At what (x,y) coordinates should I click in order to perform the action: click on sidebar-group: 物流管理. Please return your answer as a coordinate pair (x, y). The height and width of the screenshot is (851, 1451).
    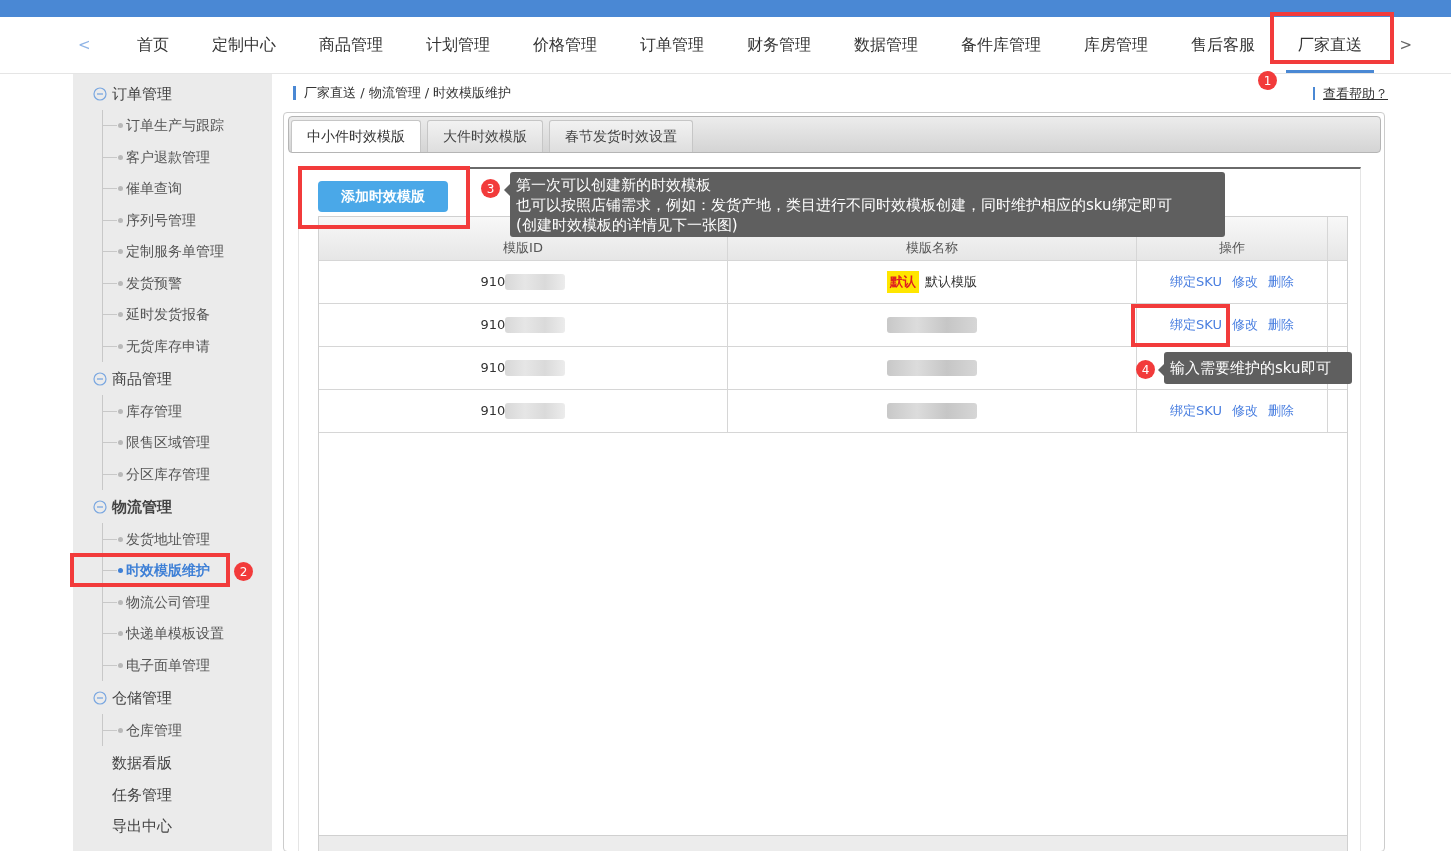
    Looking at the image, I should click on (172, 507).